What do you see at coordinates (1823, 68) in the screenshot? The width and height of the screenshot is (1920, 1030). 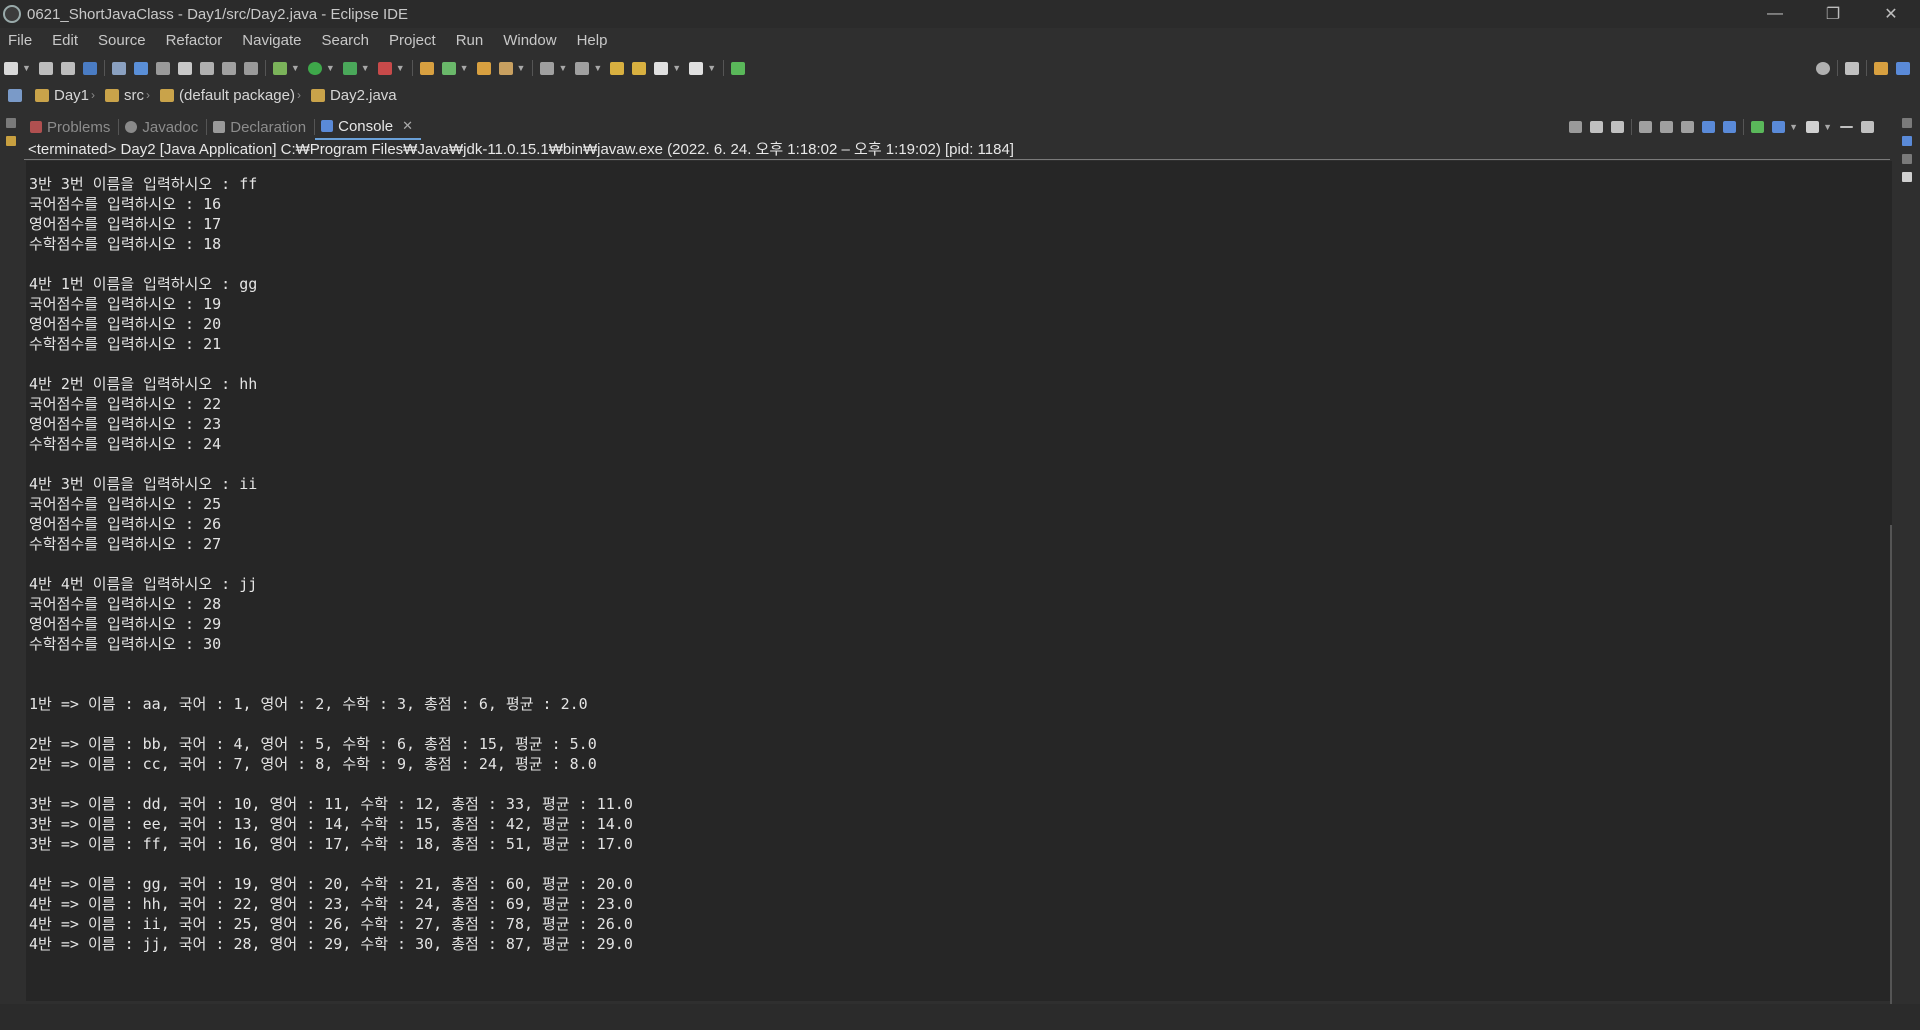 I see `search-icon` at bounding box center [1823, 68].